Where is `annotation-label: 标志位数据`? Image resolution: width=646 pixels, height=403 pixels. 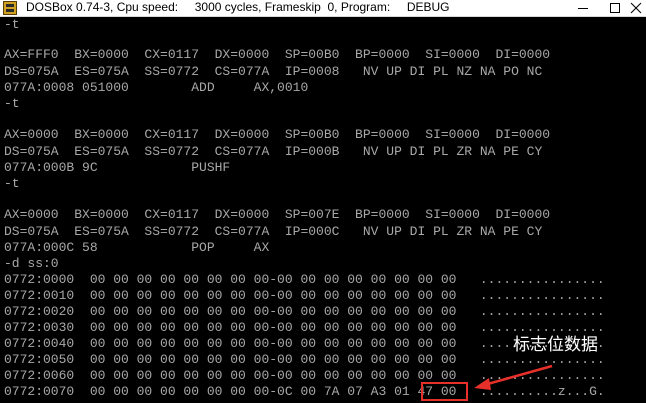
annotation-label: 标志位数据 is located at coordinates (555, 345).